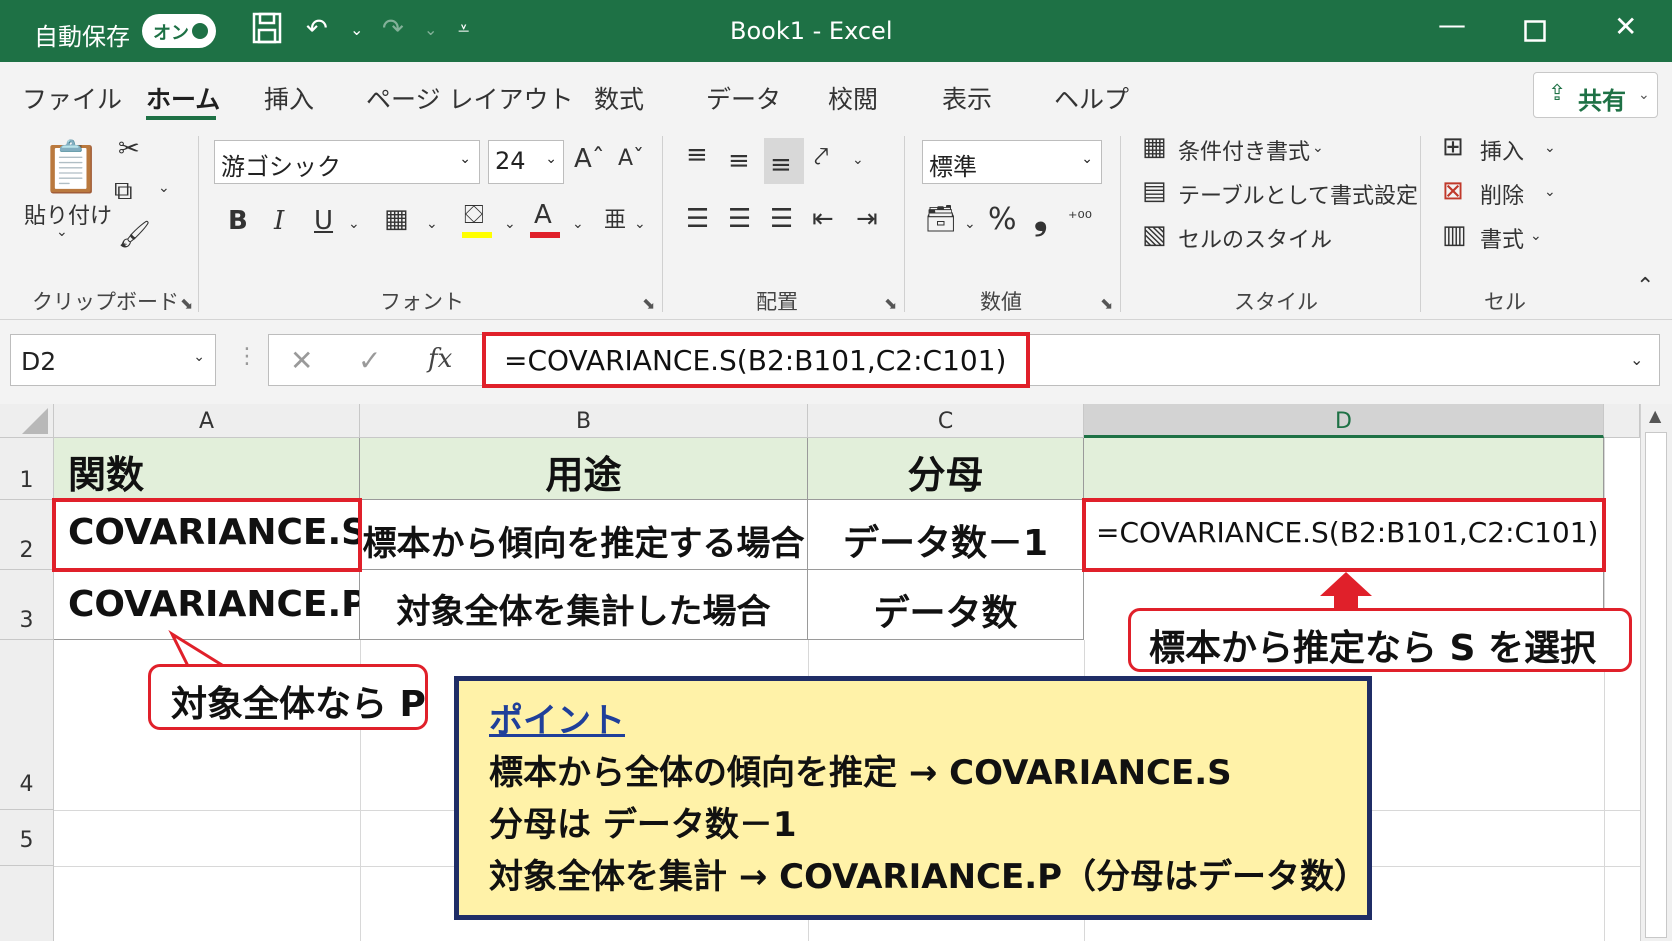 This screenshot has width=1672, height=941. Describe the element at coordinates (1656, 685) in the screenshot. I see `scrollbar-thumb` at that location.